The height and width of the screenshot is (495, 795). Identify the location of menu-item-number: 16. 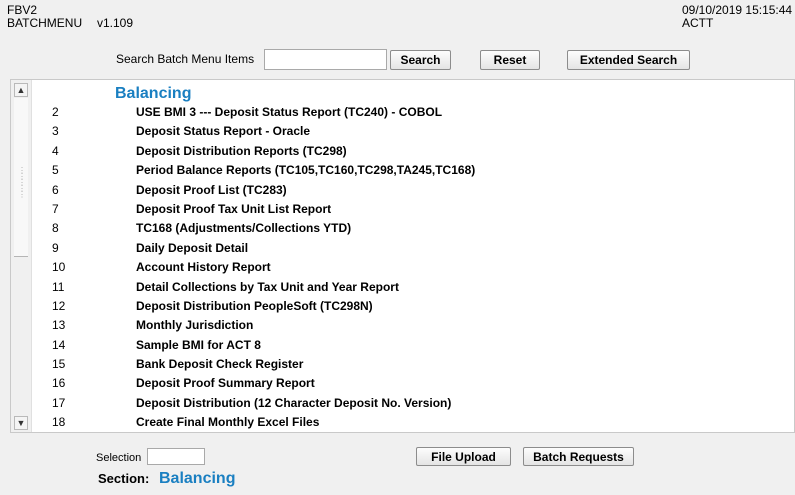
(59, 383).